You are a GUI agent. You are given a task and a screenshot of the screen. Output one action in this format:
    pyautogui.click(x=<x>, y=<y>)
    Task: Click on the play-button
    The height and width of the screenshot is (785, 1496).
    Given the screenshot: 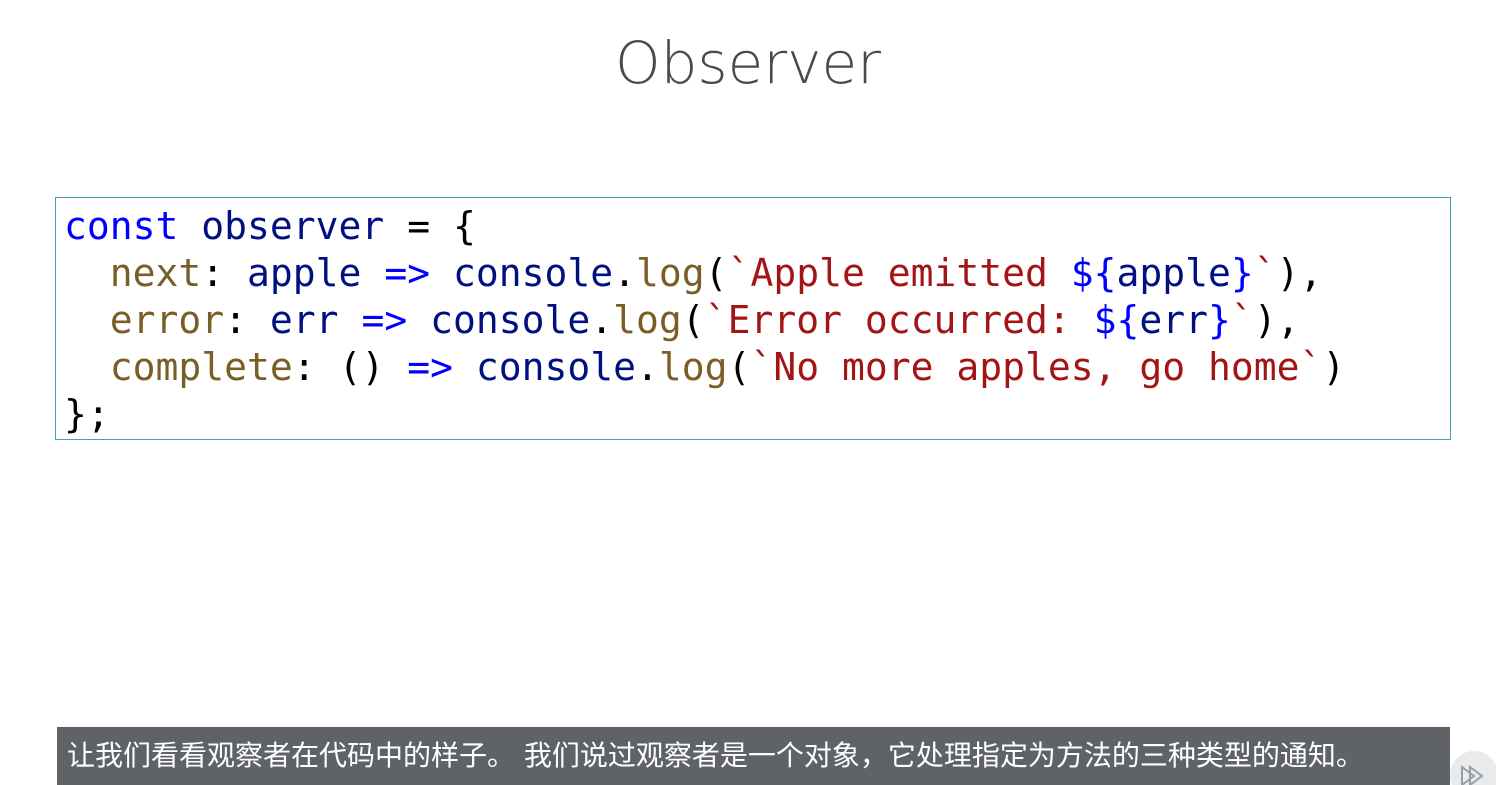 What is the action you would take?
    pyautogui.click(x=1473, y=768)
    